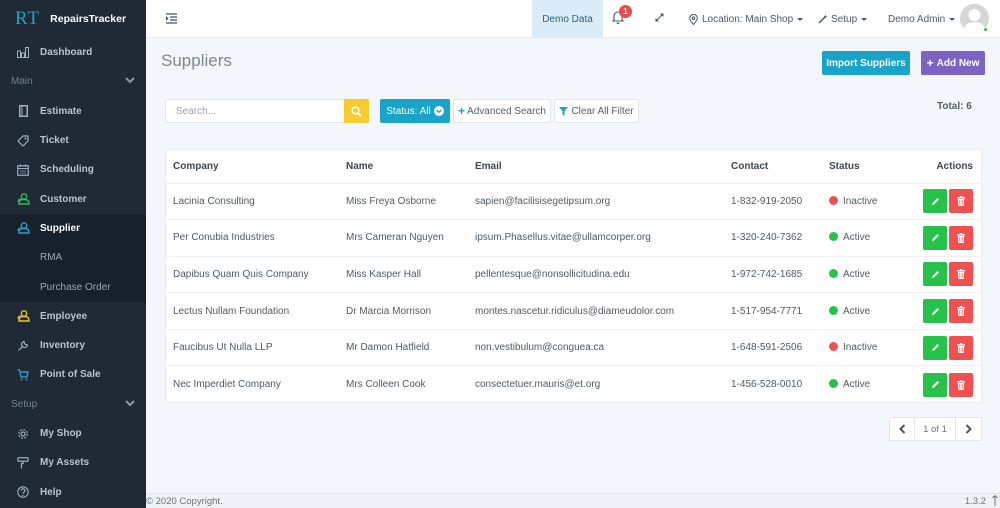 The image size is (1000, 508). I want to click on import-suppliers-button: Import Suppliers, so click(866, 63).